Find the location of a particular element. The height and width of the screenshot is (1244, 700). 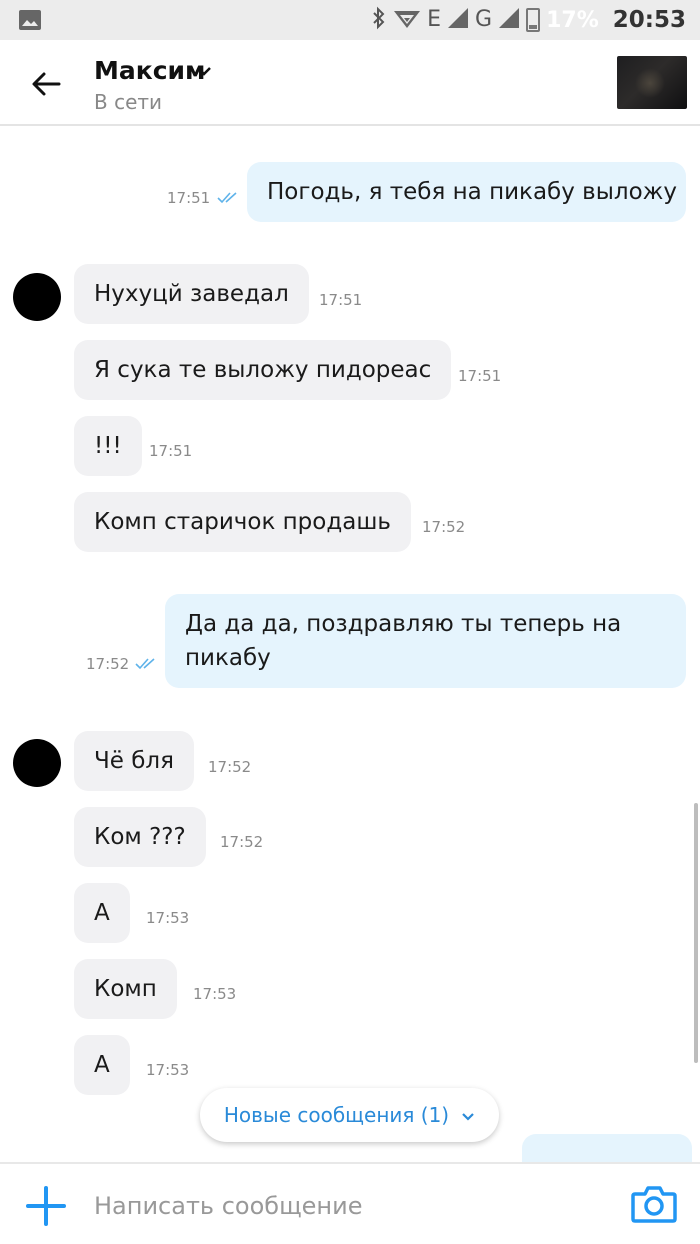

network-type-g: G is located at coordinates (484, 19).